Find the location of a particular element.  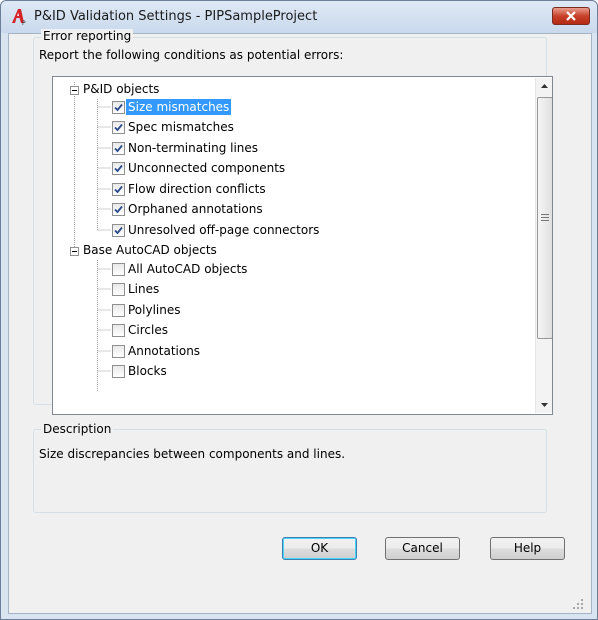

tree-item-label: Polylines is located at coordinates (154, 310).